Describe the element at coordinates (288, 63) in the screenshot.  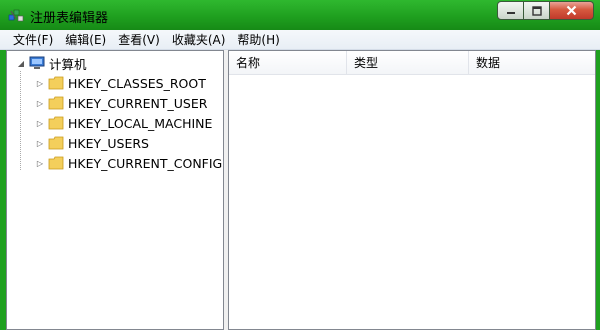
I see `column-header-name: 名称` at that location.